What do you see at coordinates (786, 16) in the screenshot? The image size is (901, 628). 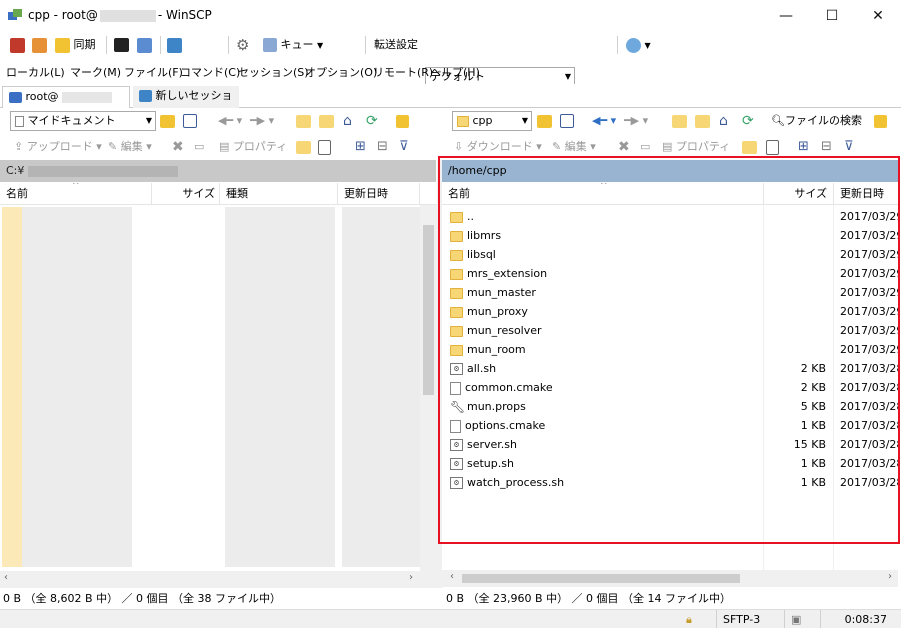 I see `minimize-button: —` at bounding box center [786, 16].